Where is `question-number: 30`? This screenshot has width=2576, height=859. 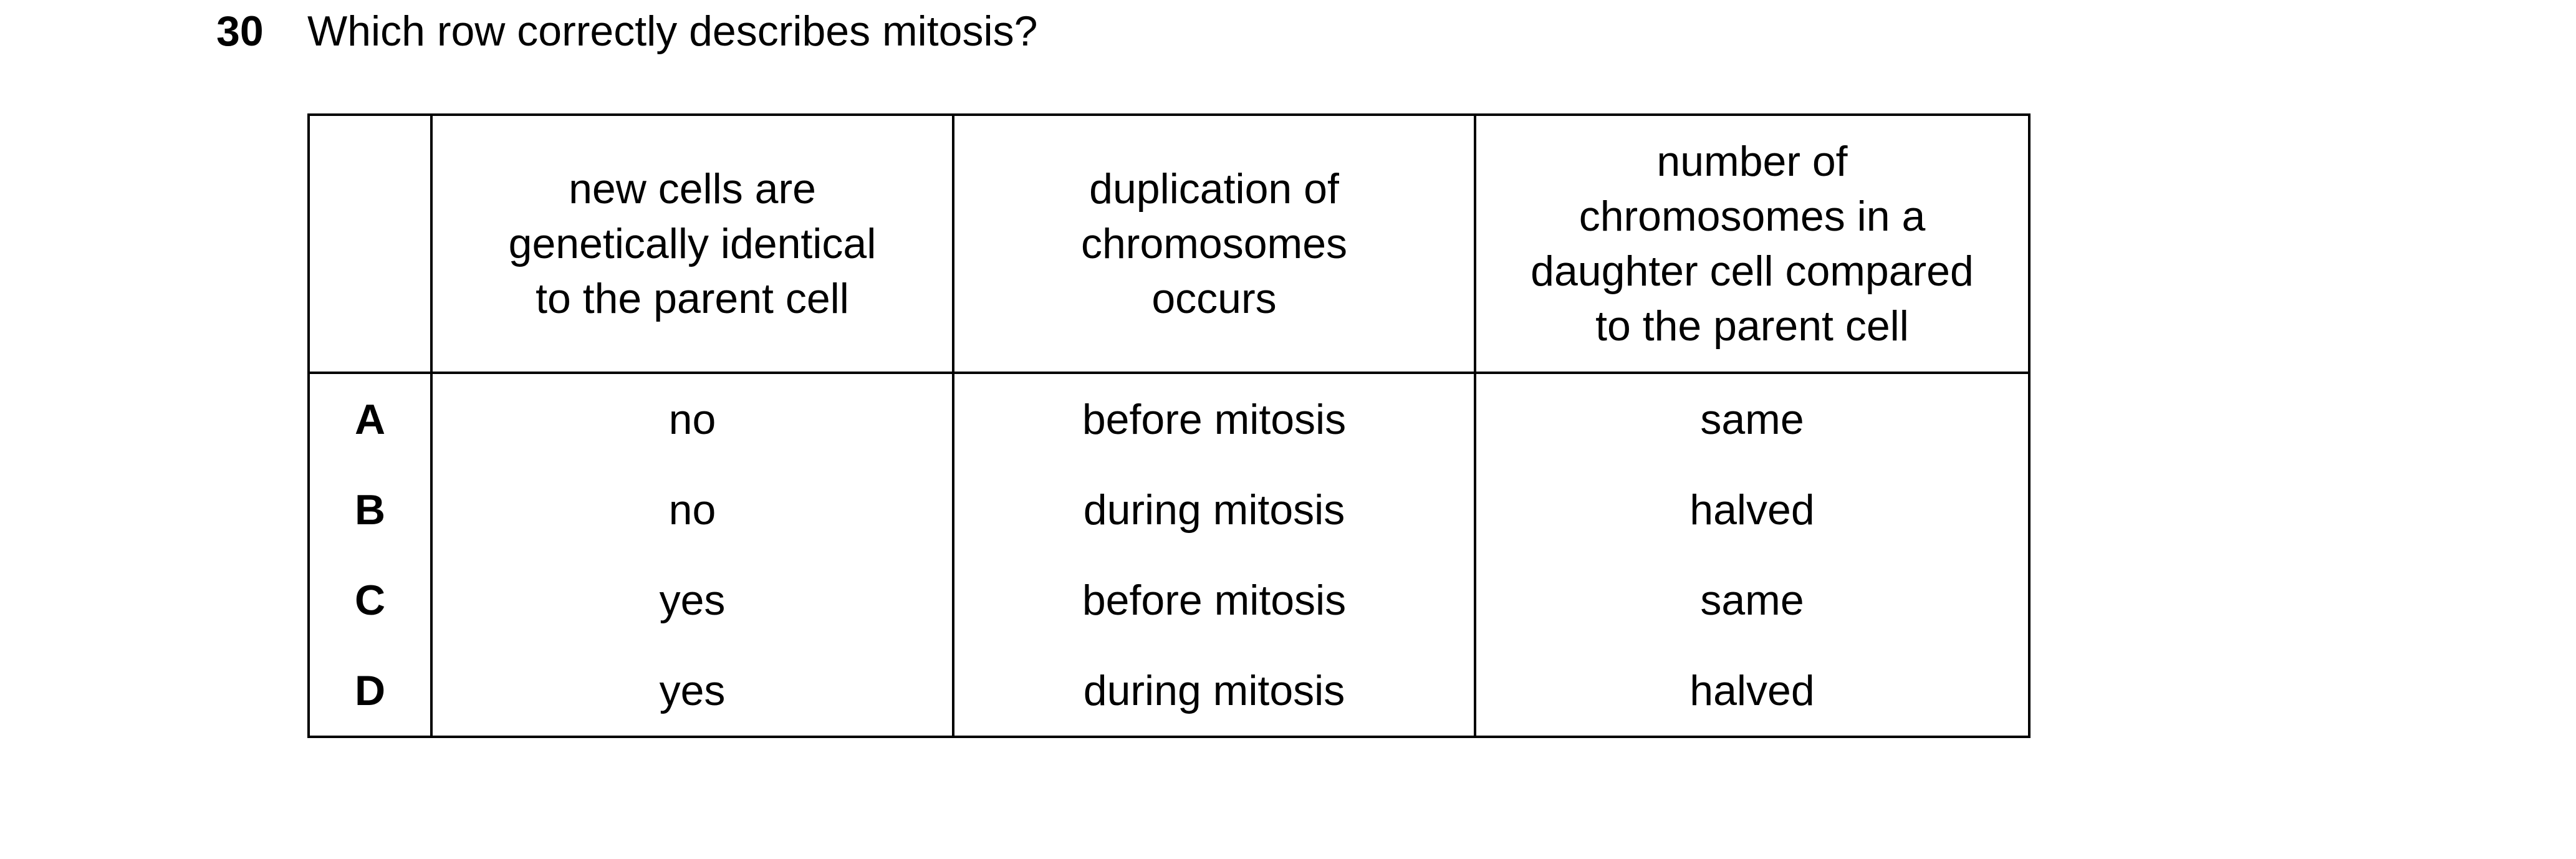
question-number: 30 is located at coordinates (240, 31).